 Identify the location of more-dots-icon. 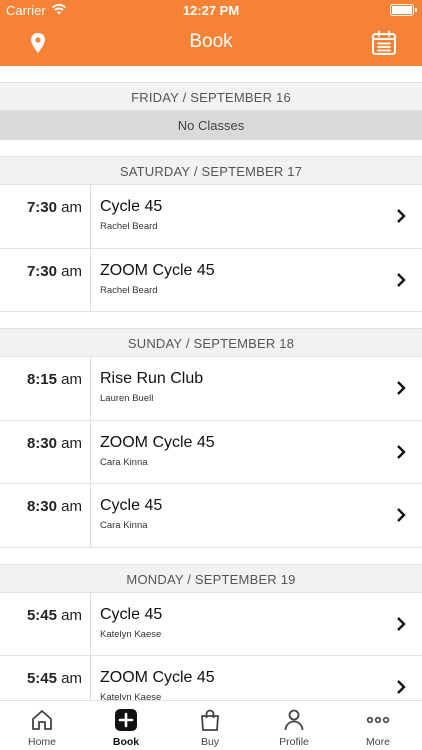
(378, 720).